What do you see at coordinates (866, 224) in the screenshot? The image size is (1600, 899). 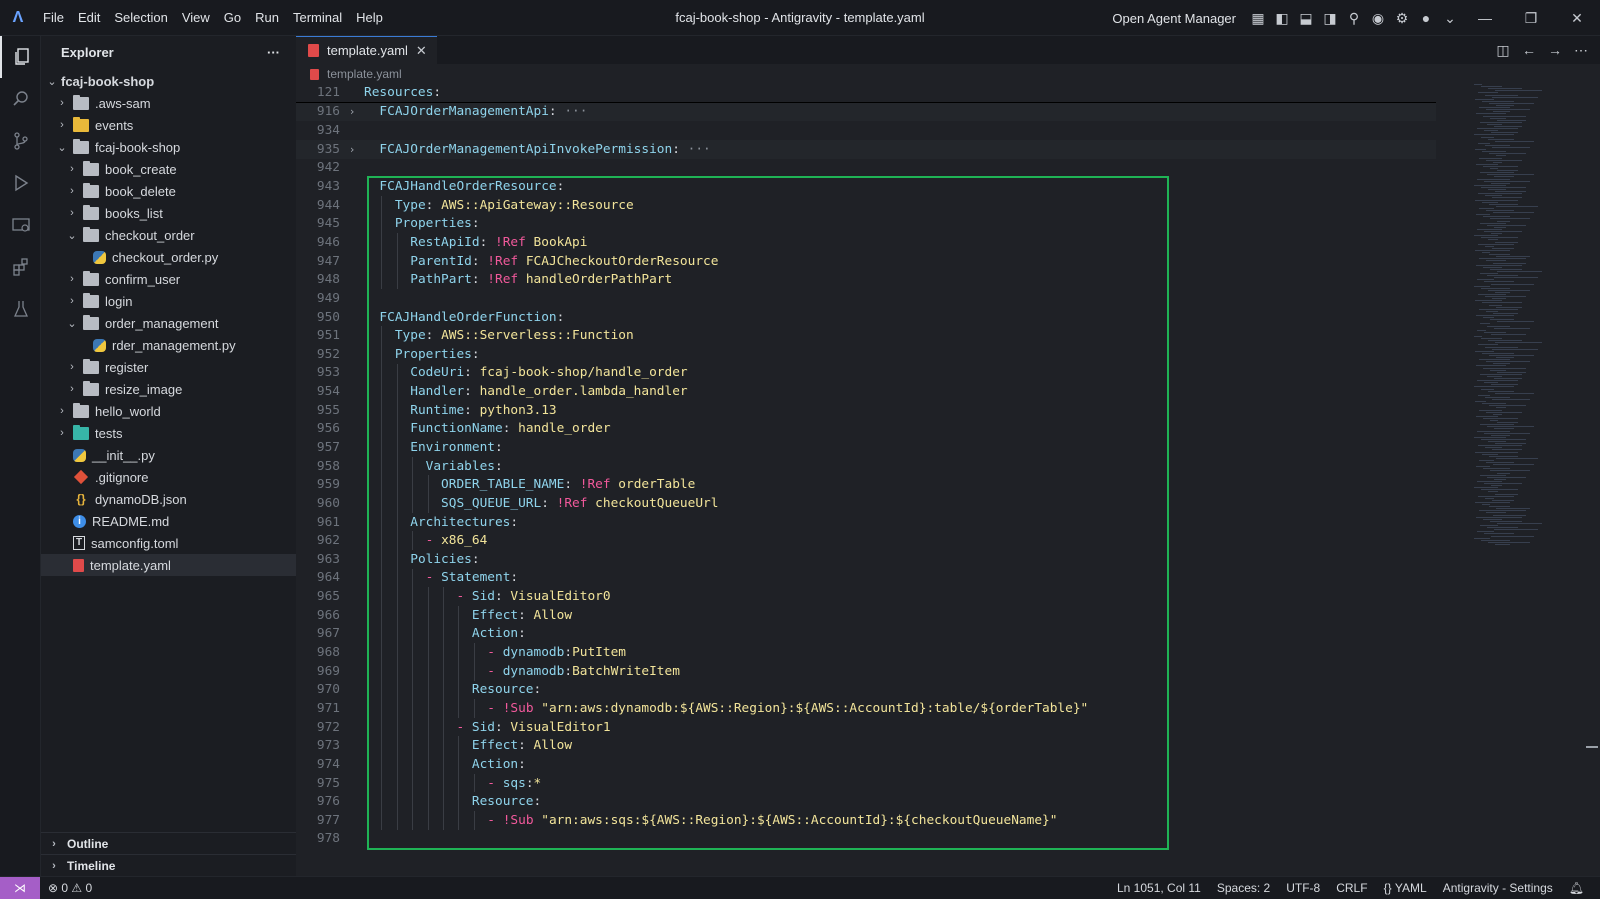 I see `code-line: 945 Properties:` at bounding box center [866, 224].